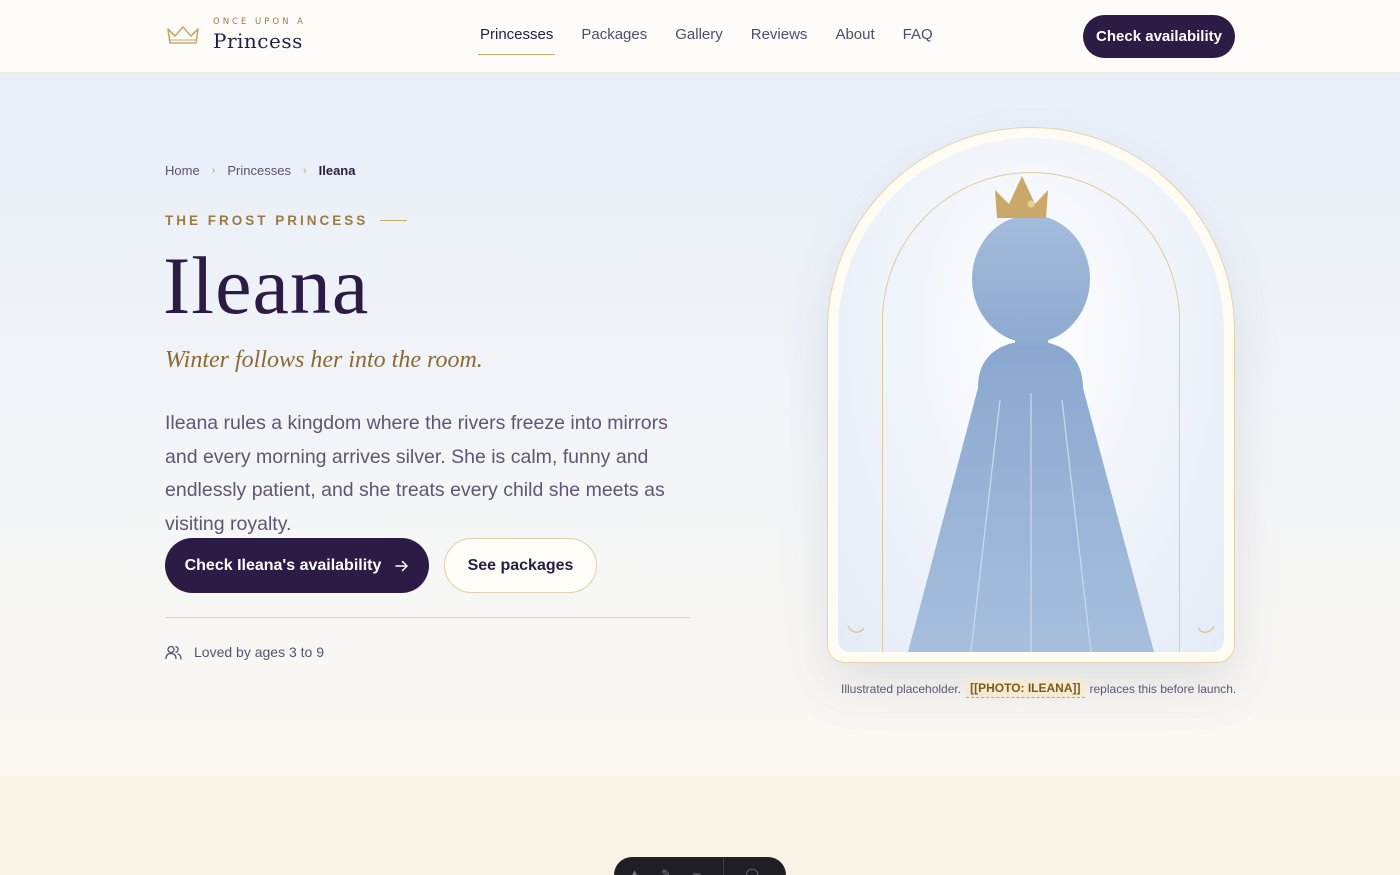 The height and width of the screenshot is (875, 1400). What do you see at coordinates (854, 36) in the screenshot?
I see `nav-link-about: About` at bounding box center [854, 36].